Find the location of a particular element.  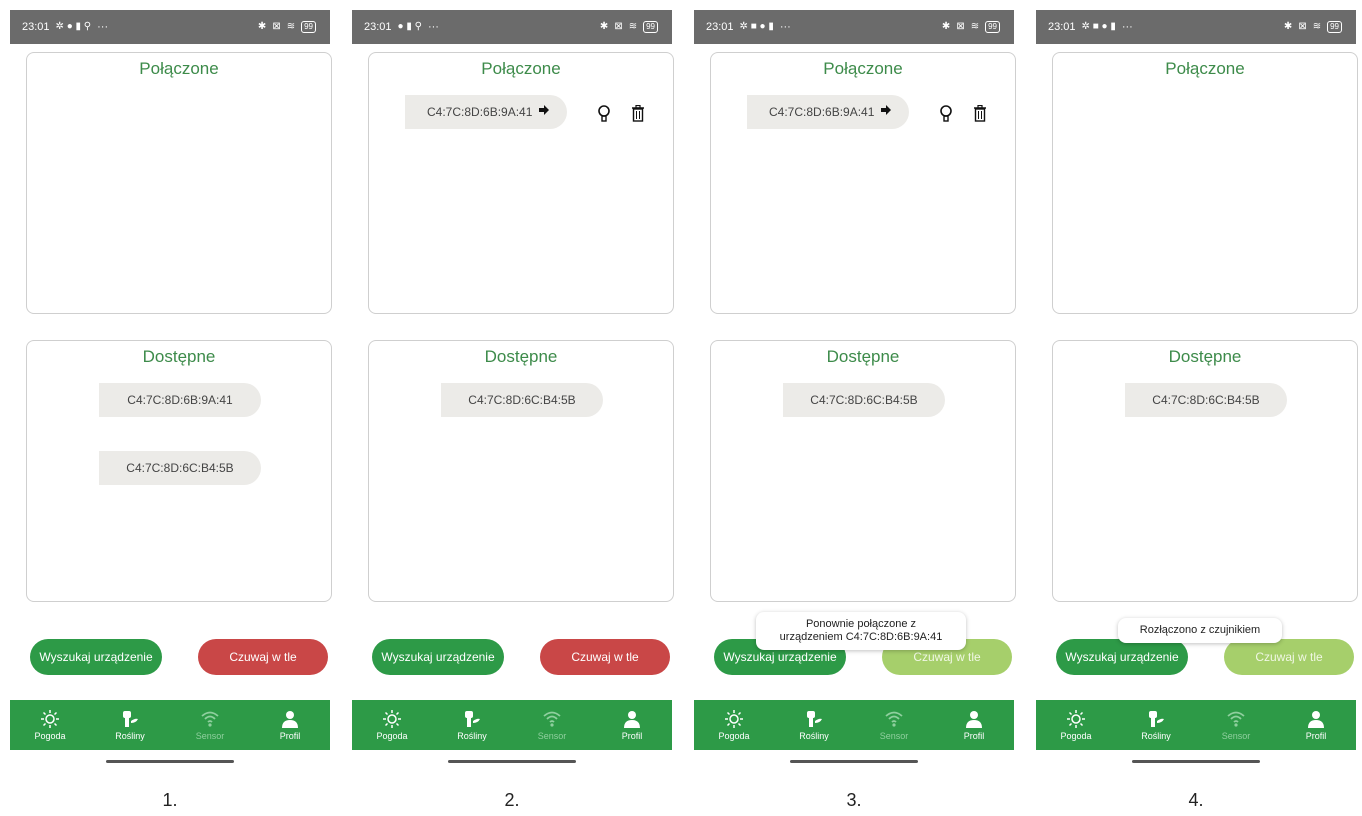

toast-disconnected: Rozłączono z czujnikiem is located at coordinates (1200, 630).